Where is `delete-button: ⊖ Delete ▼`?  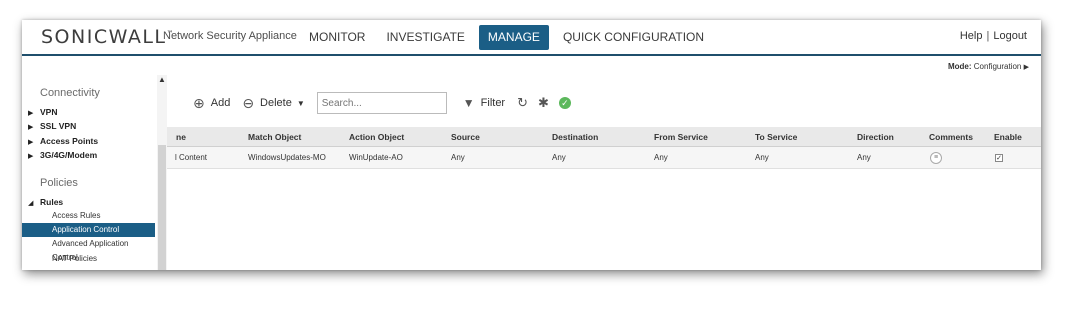
delete-button: ⊖ Delete ▼ is located at coordinates (273, 103).